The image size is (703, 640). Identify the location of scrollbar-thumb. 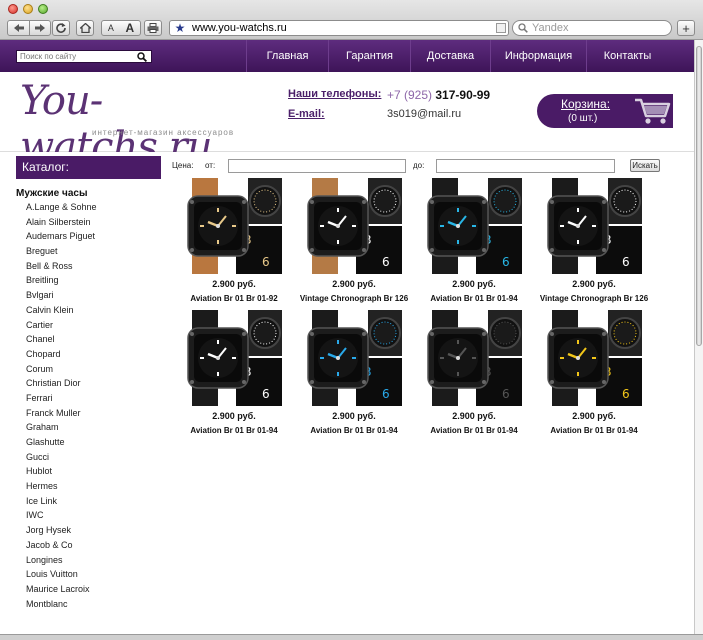
(699, 196).